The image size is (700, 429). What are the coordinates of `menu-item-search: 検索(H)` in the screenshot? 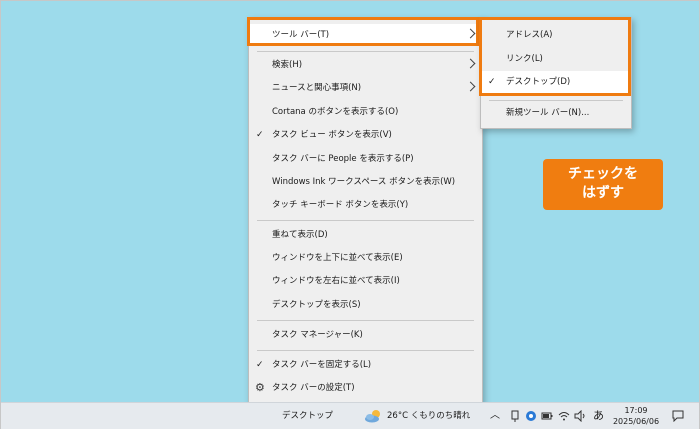 It's located at (365, 65).